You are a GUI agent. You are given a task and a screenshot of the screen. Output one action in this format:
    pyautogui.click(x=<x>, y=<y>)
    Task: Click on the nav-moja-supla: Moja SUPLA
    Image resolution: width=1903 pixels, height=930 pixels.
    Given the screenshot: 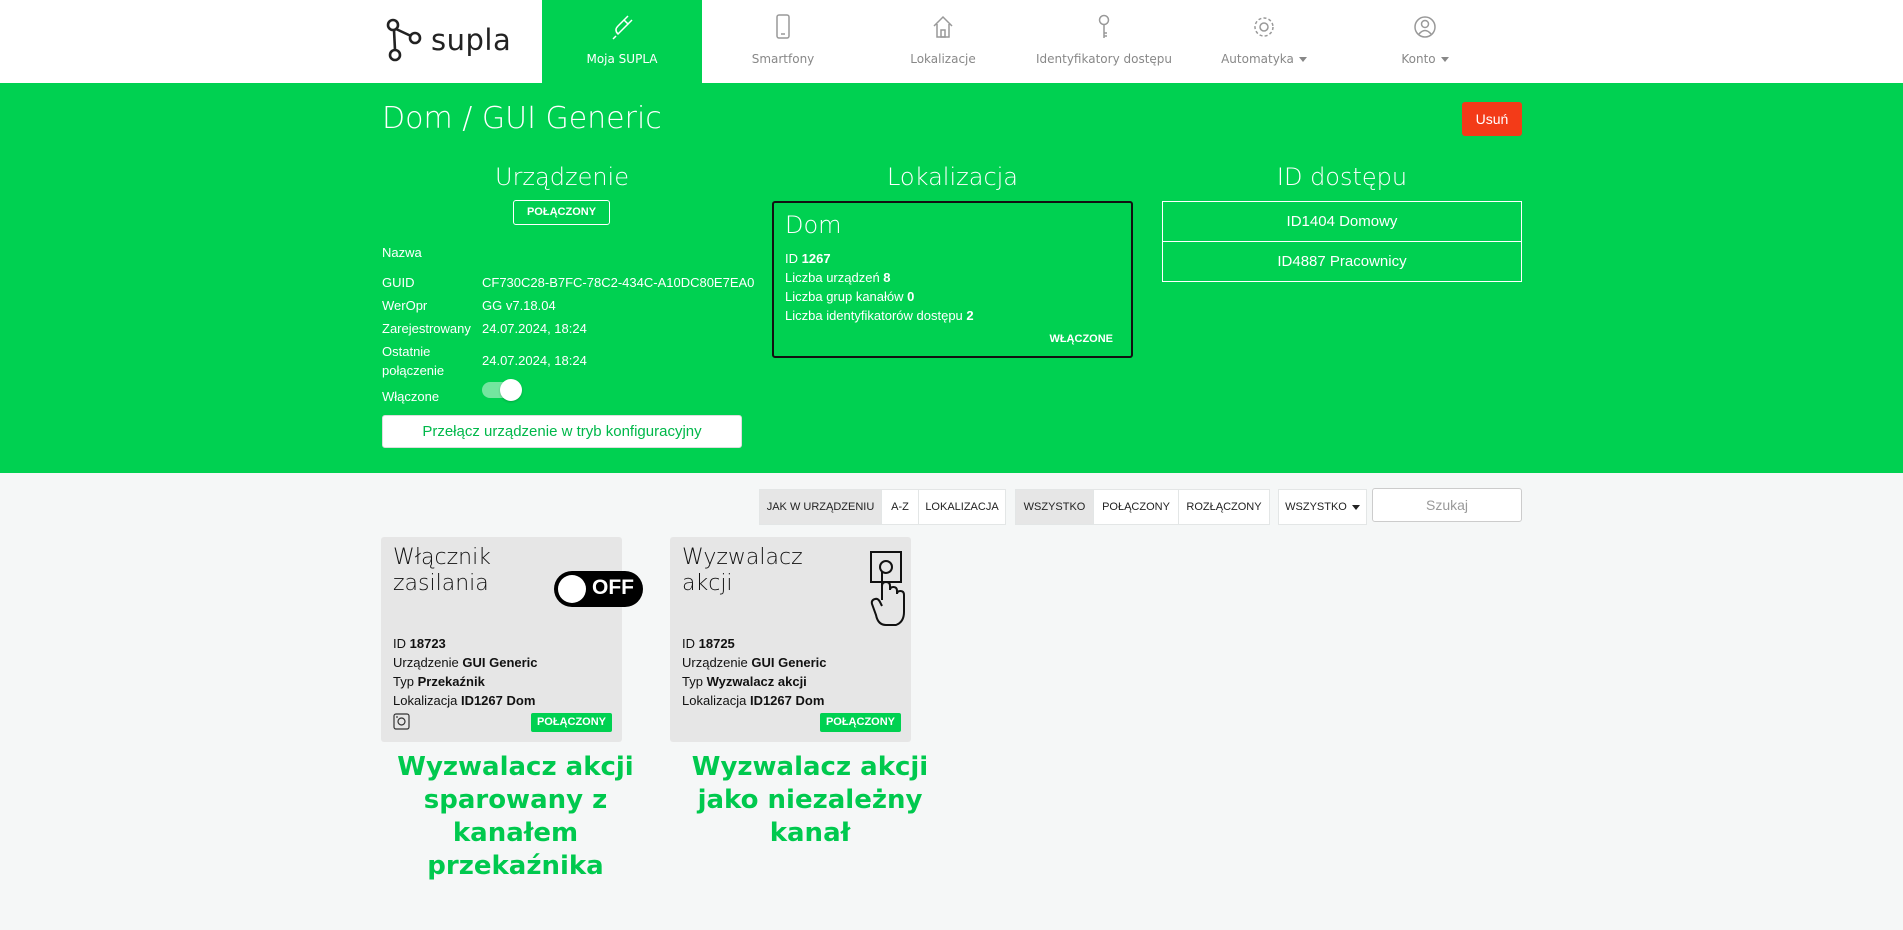 What is the action you would take?
    pyautogui.click(x=622, y=41)
    